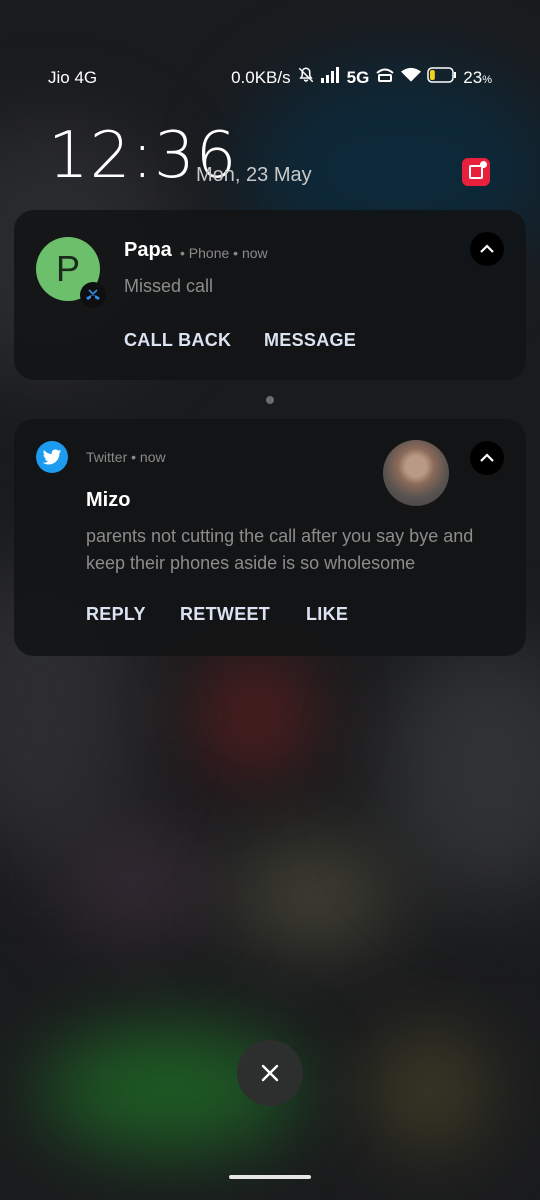  Describe the element at coordinates (306, 77) in the screenshot. I see `mute-icon` at that location.